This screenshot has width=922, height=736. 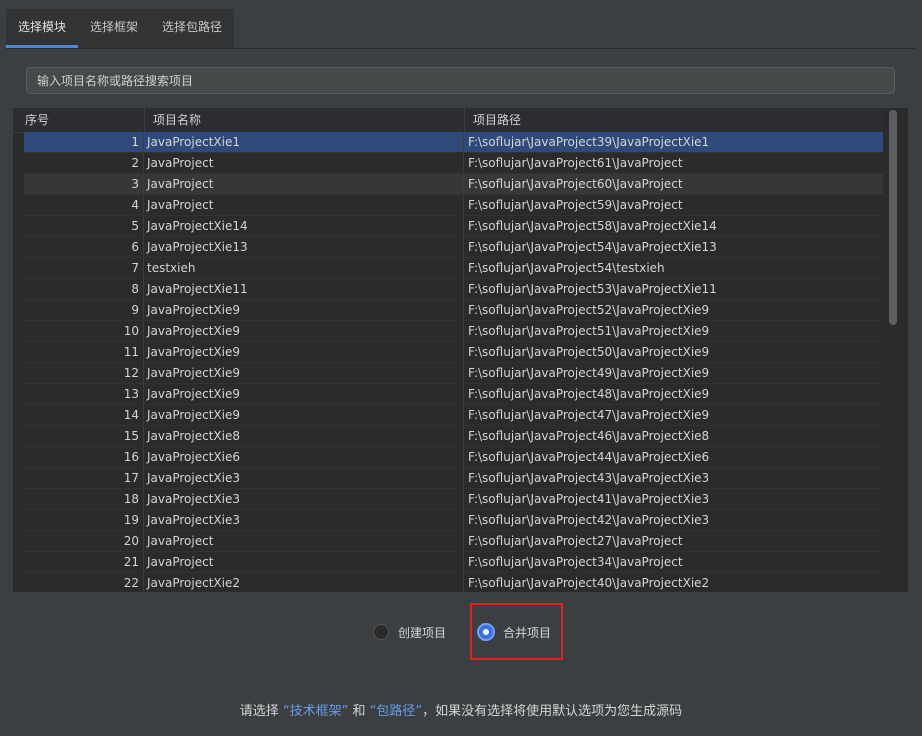 I want to click on row-index: 1, so click(x=135, y=142).